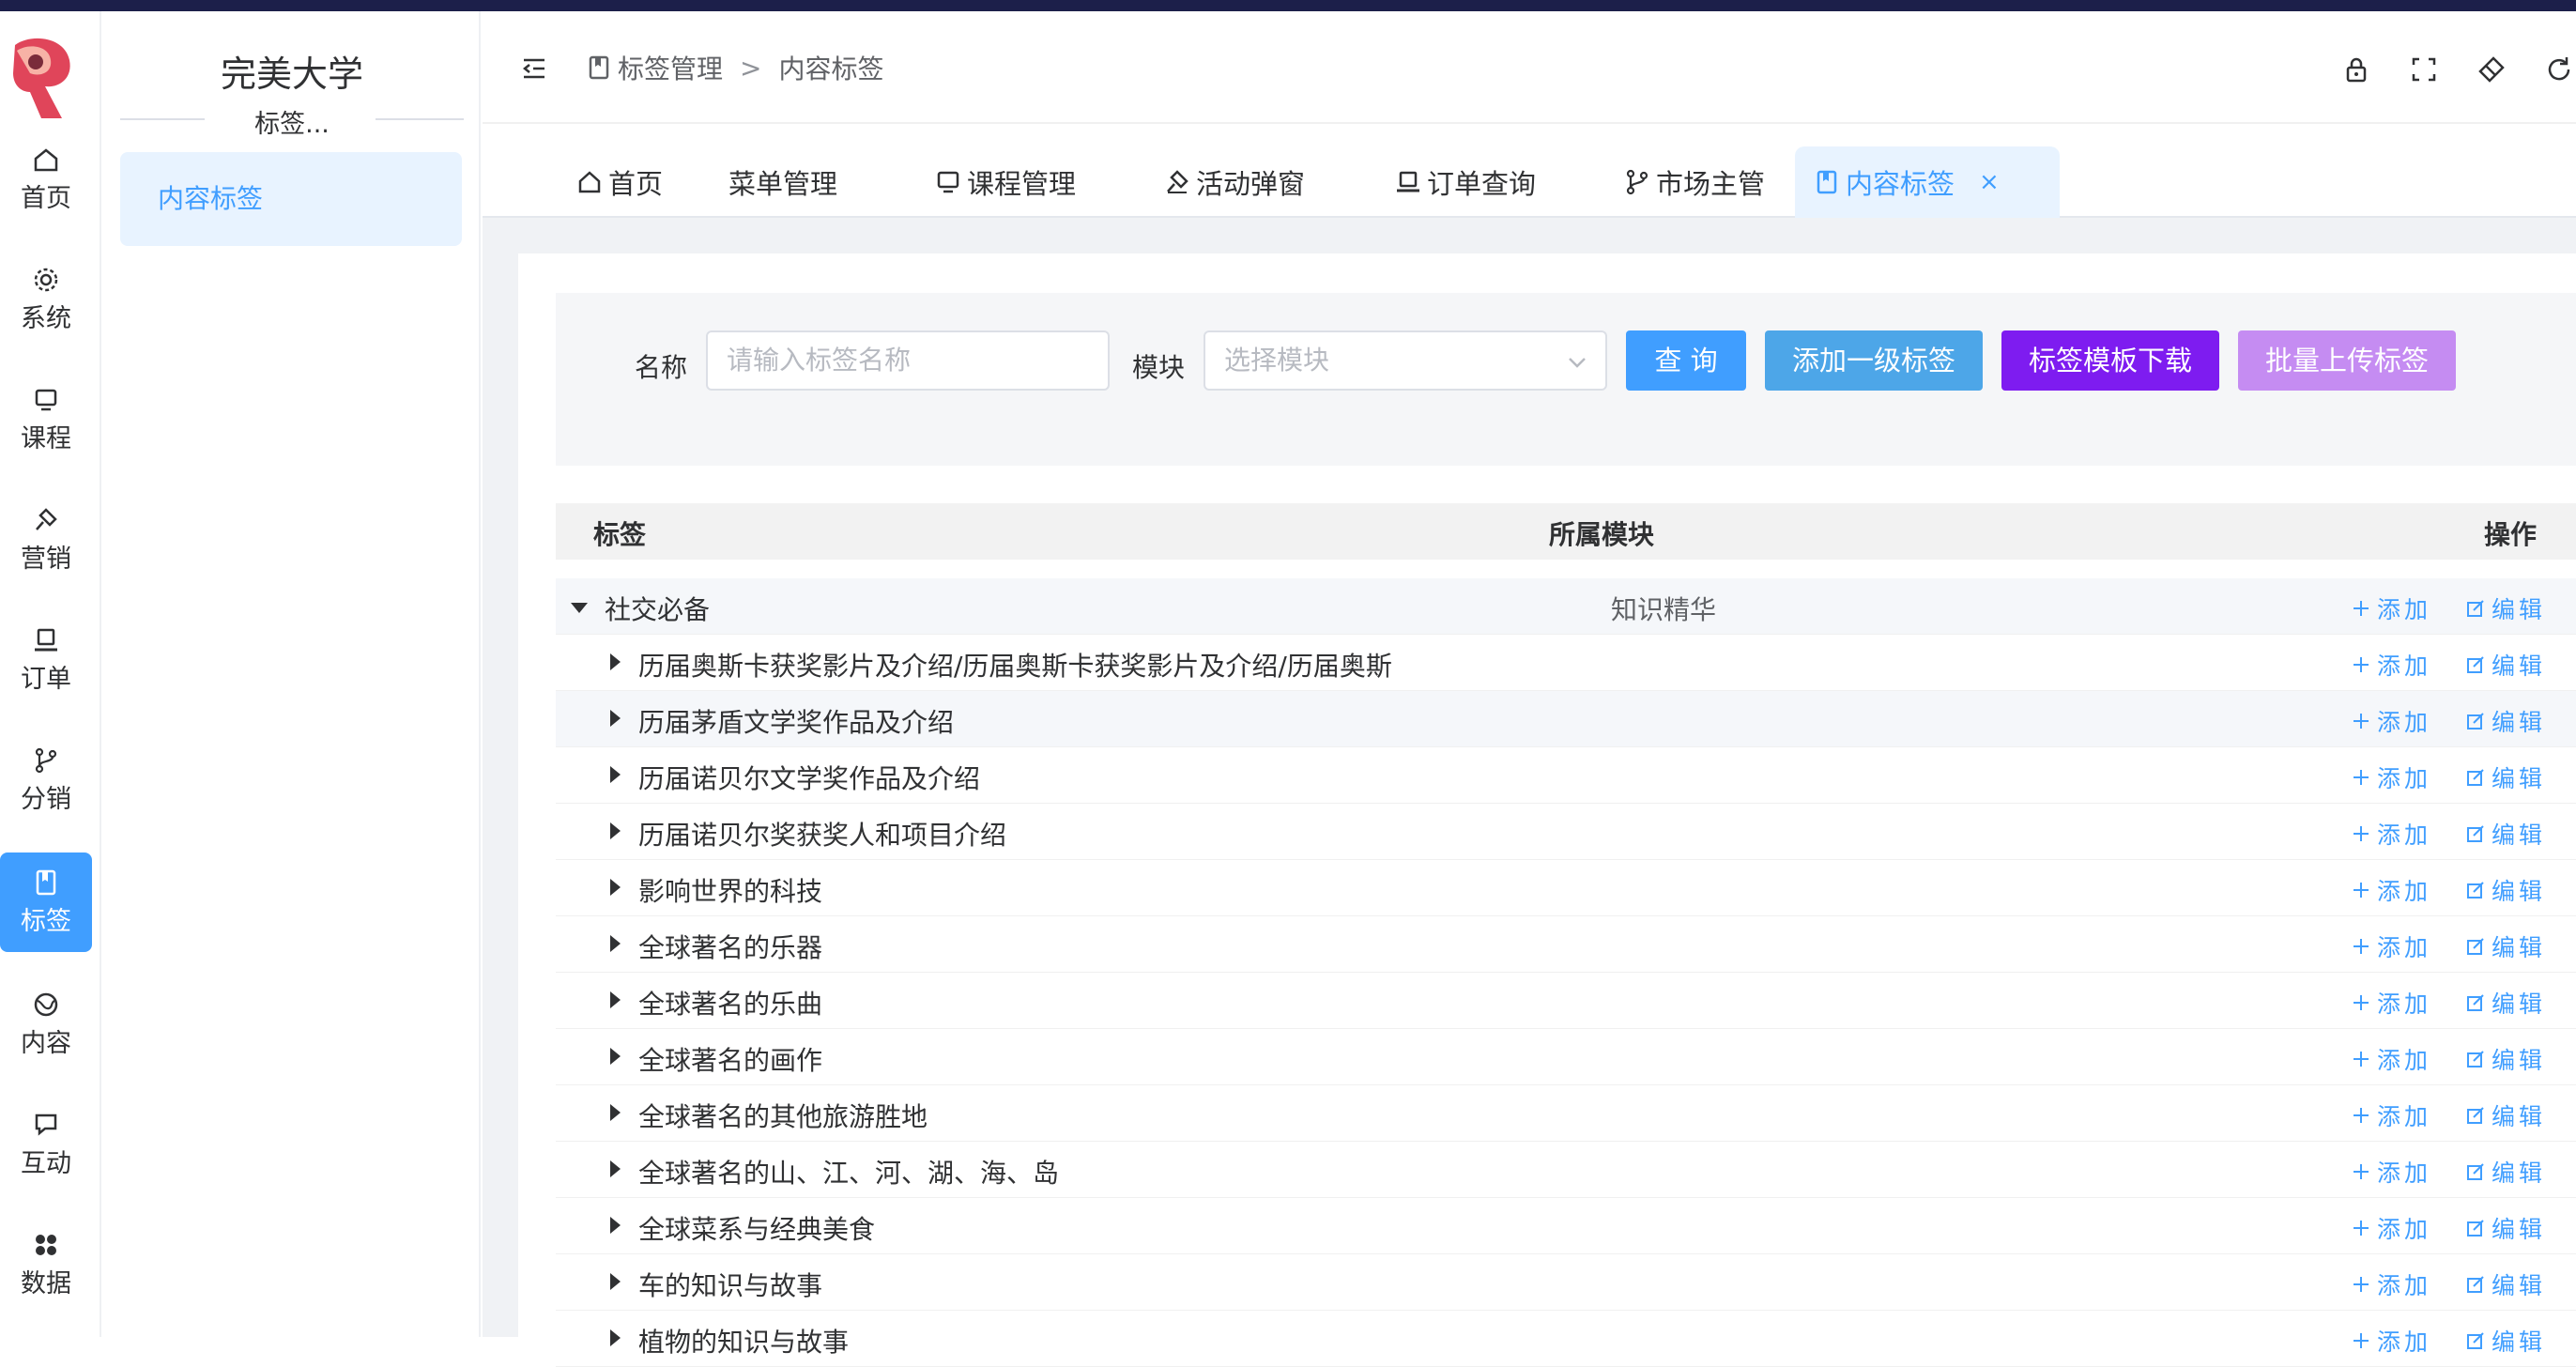 The image size is (2576, 1367). Describe the element at coordinates (46, 780) in the screenshot. I see `rail-item-5: 分销` at that location.